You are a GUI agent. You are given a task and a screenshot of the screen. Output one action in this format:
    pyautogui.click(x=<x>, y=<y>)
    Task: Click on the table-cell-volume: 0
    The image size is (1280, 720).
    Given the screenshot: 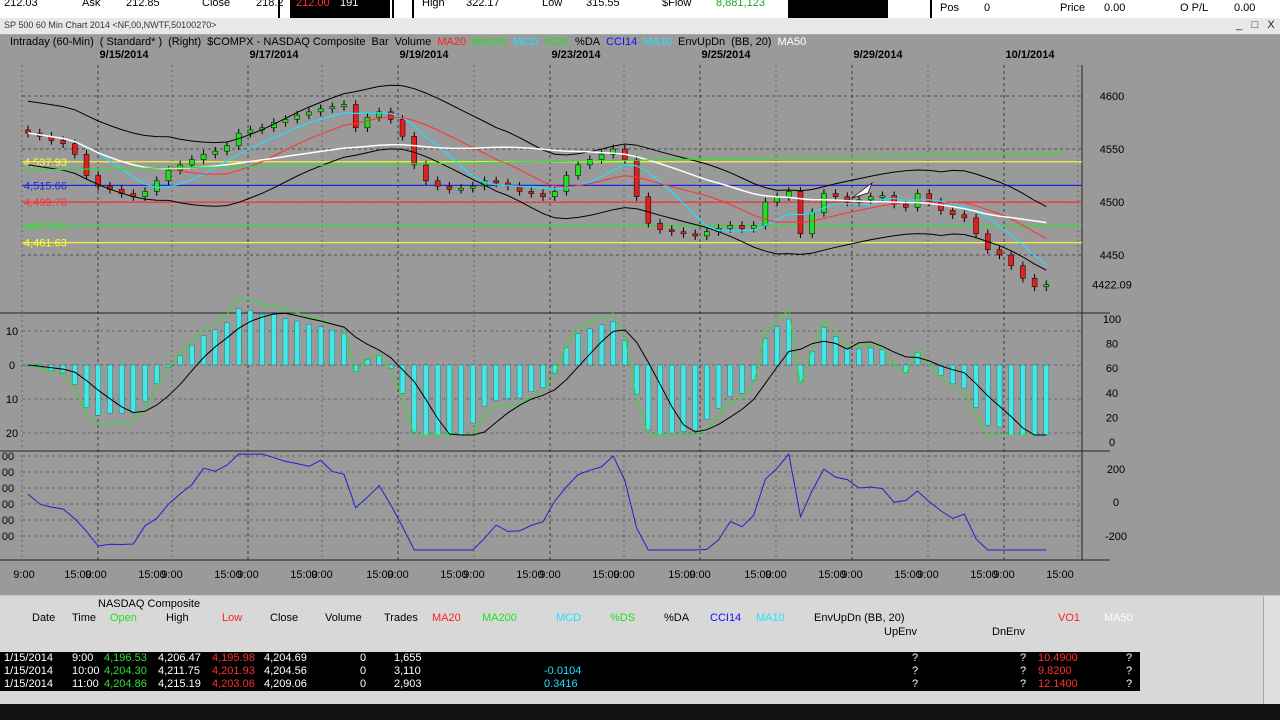 What is the action you would take?
    pyautogui.click(x=363, y=684)
    